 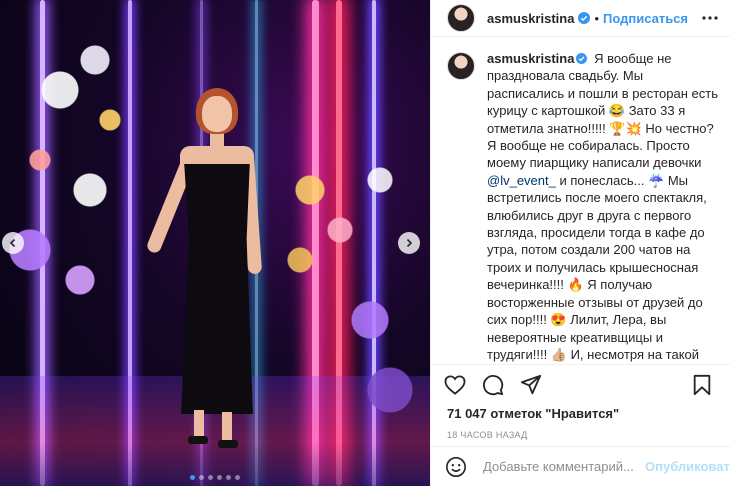 I want to click on woman-in-black-dress, so click(x=212, y=270).